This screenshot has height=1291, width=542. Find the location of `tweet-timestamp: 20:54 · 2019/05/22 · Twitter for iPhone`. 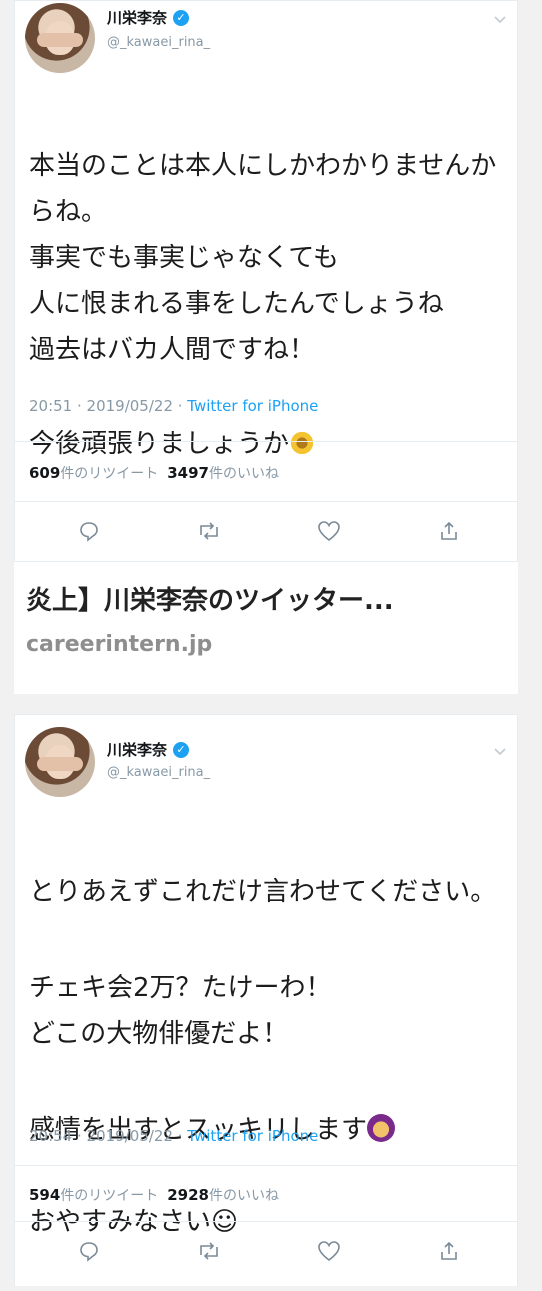

tweet-timestamp: 20:54 · 2019/05/22 · Twitter for iPhone is located at coordinates (174, 1136).